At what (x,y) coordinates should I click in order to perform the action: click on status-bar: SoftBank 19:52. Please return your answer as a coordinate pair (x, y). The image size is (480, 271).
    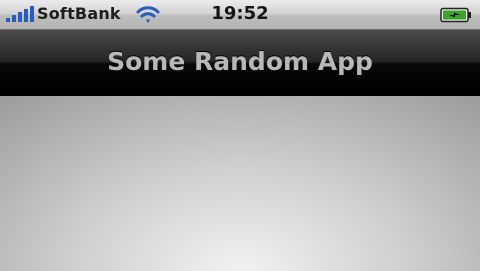
    Looking at the image, I should click on (240, 15).